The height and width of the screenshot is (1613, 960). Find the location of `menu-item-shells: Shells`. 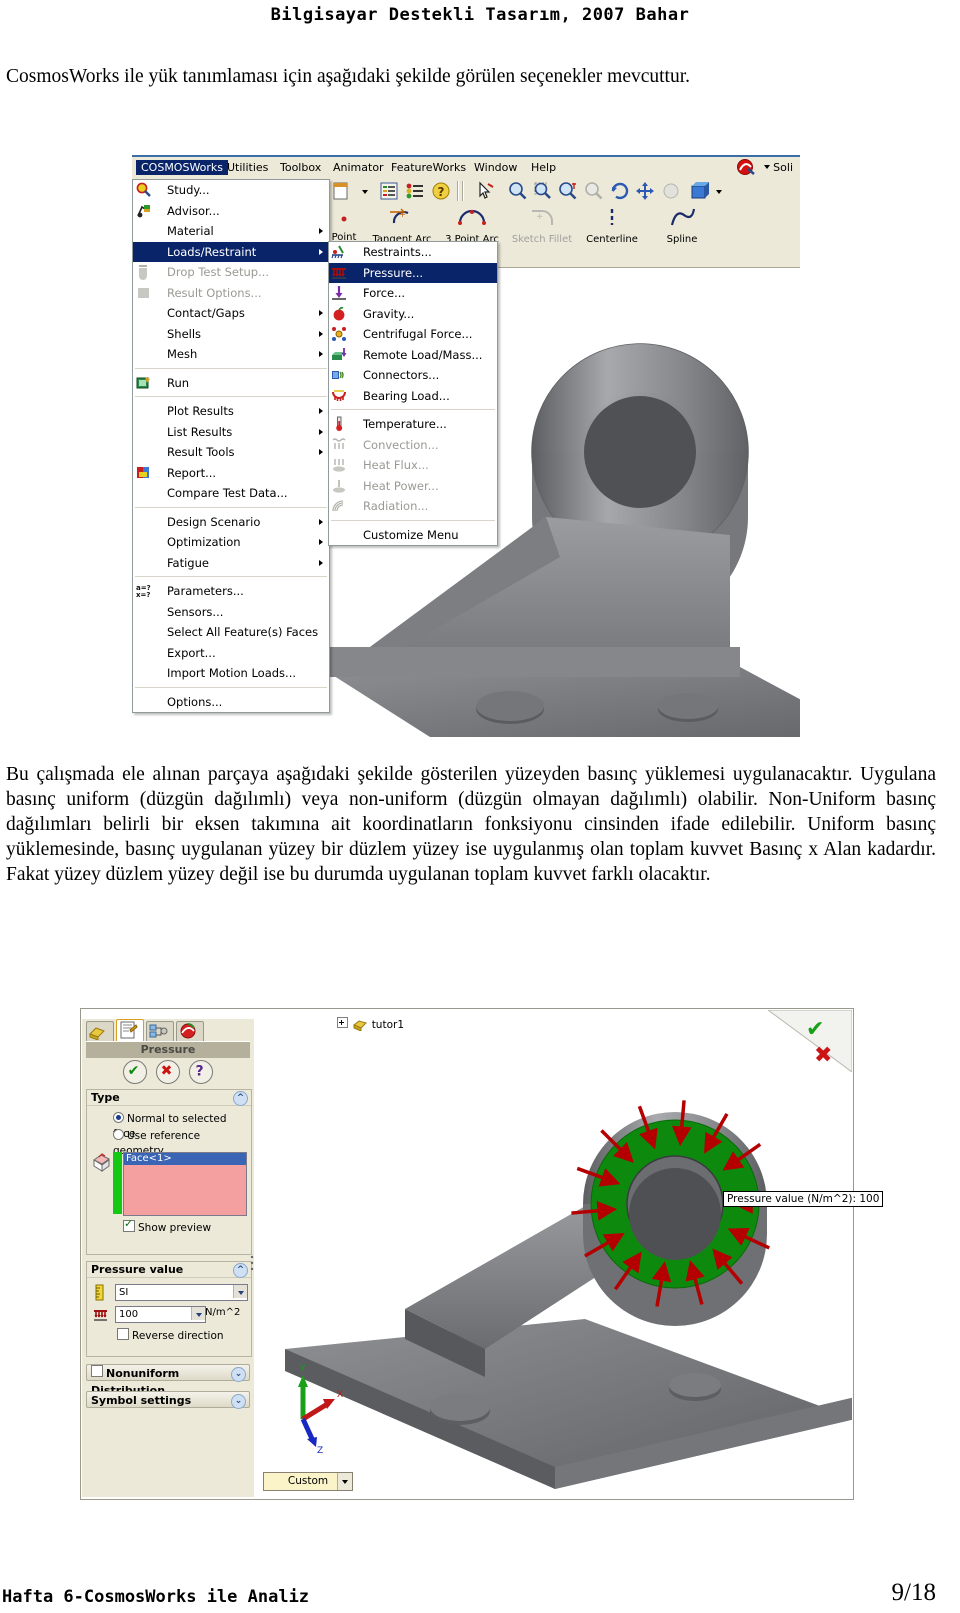

menu-item-shells: Shells is located at coordinates (231, 334).